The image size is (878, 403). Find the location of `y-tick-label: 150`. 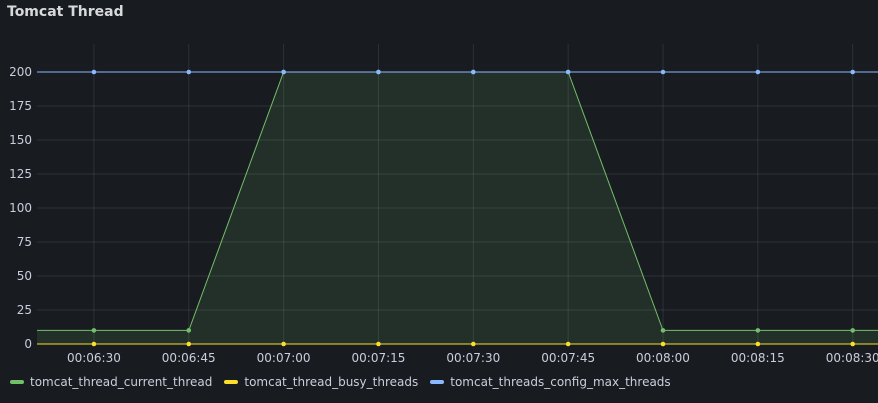

y-tick-label: 150 is located at coordinates (20, 140).